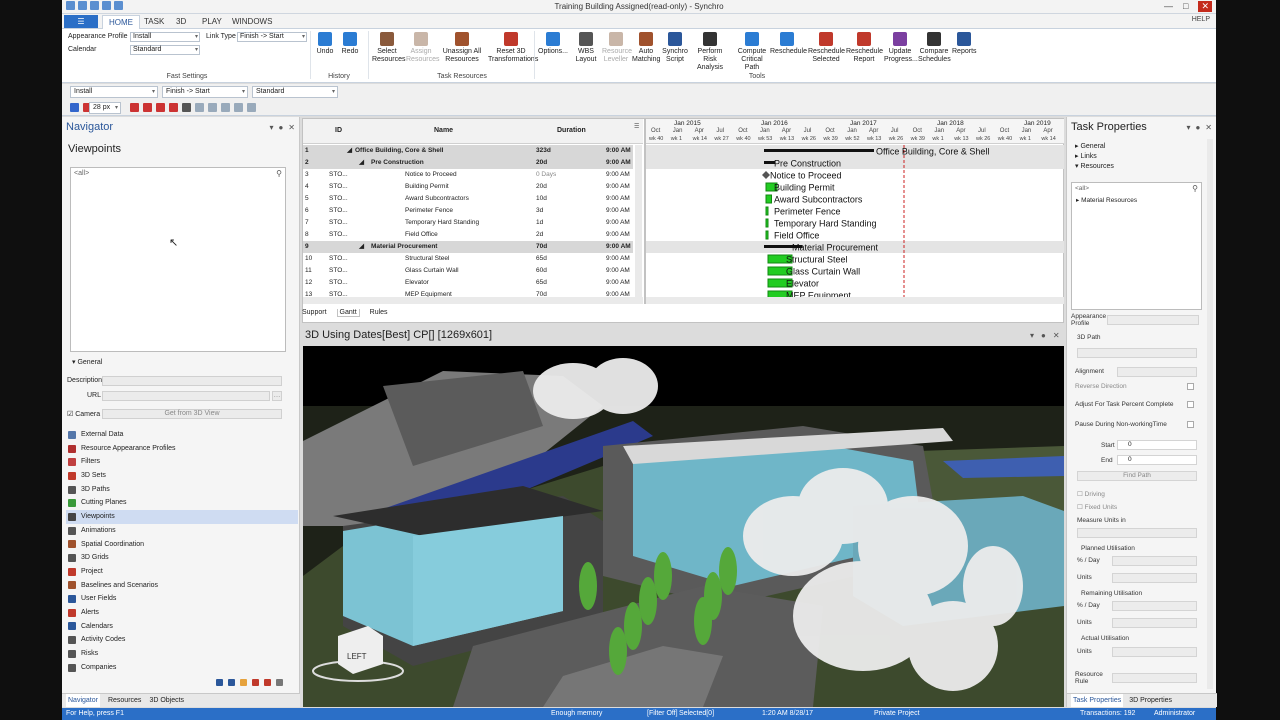  What do you see at coordinates (186, 107) in the screenshot?
I see `pen-icon` at bounding box center [186, 107].